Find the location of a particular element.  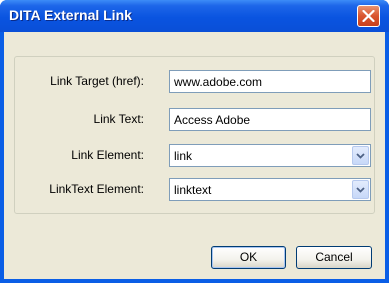

link-text-input: Access Adobe is located at coordinates (270, 119).